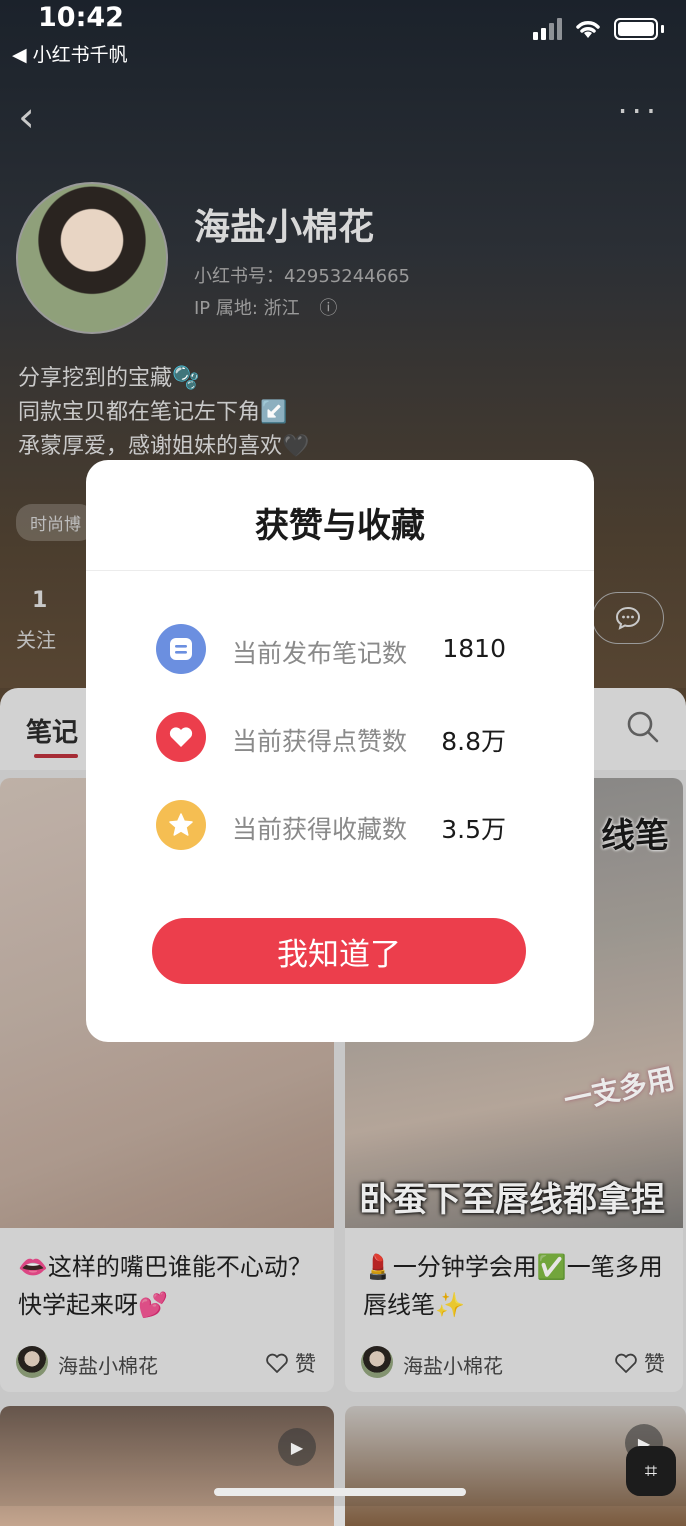  What do you see at coordinates (343, 40) in the screenshot?
I see `status-bar: 10:42 ◀ 小红书千帆` at bounding box center [343, 40].